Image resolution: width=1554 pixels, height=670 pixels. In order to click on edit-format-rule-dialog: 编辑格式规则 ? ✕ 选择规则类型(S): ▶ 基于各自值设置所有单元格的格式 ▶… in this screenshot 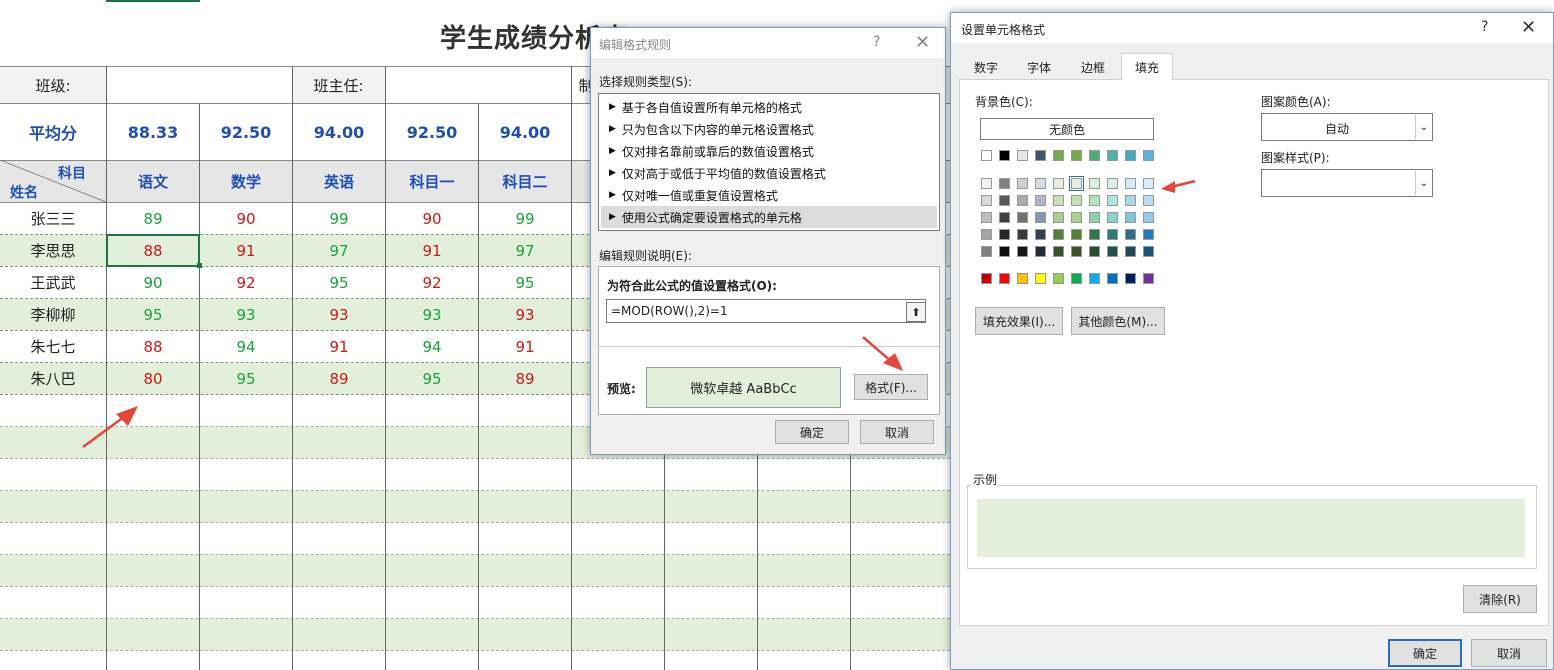, I will do `click(768, 241)`.